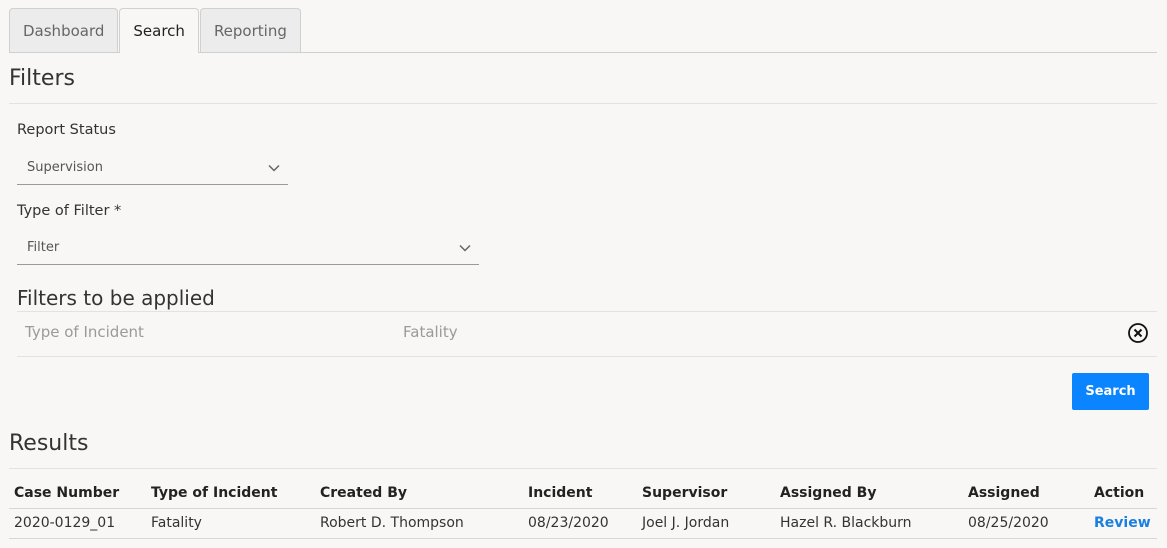 The height and width of the screenshot is (548, 1167). What do you see at coordinates (1138, 333) in the screenshot?
I see `remove-filter-icon` at bounding box center [1138, 333].